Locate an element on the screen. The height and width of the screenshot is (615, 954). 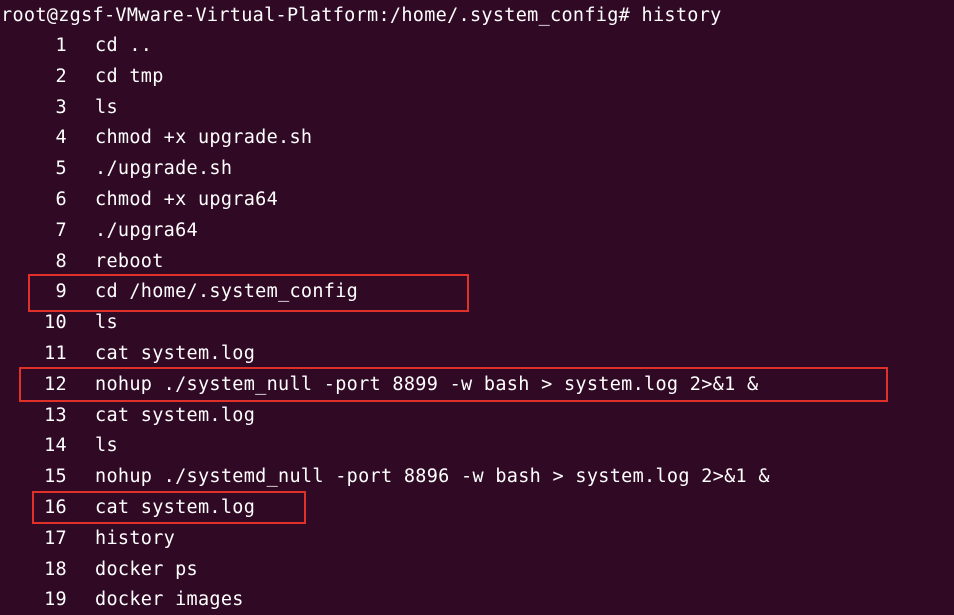
entry-number: 3 is located at coordinates (61, 107).